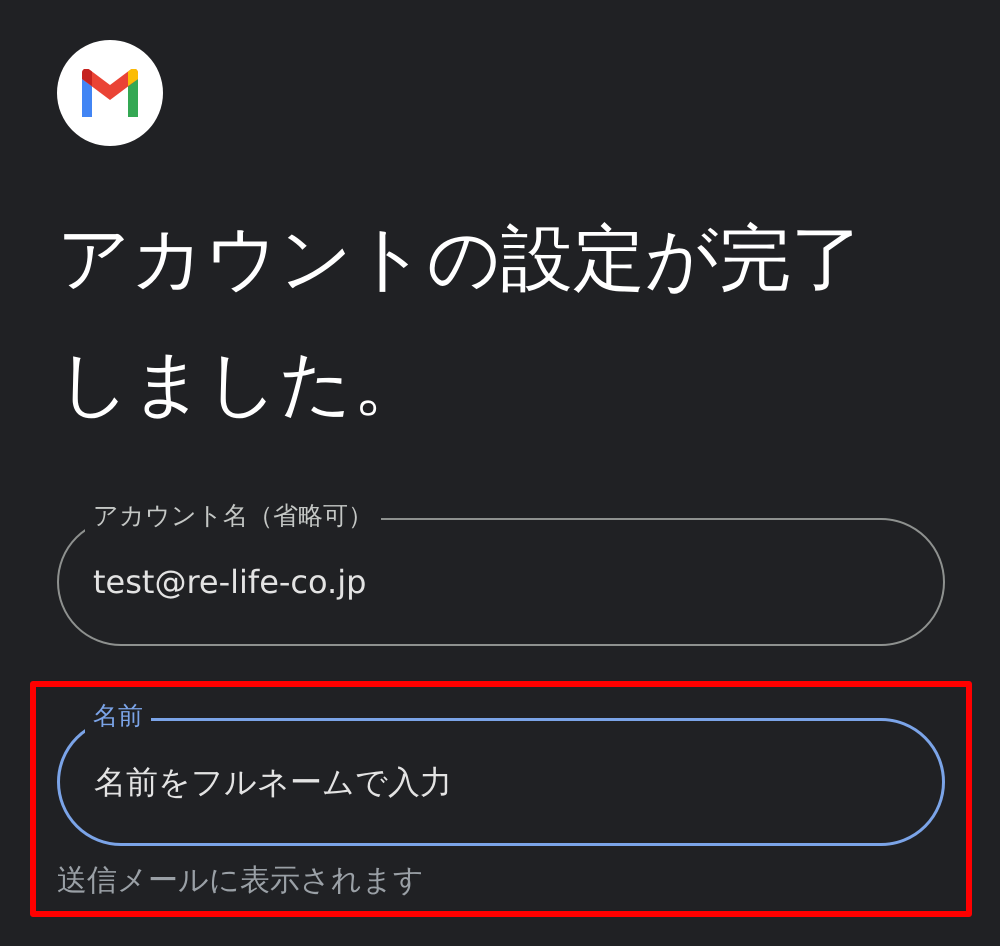  Describe the element at coordinates (460, 258) in the screenshot. I see `heading-line: アカウントの設定が完了` at that location.